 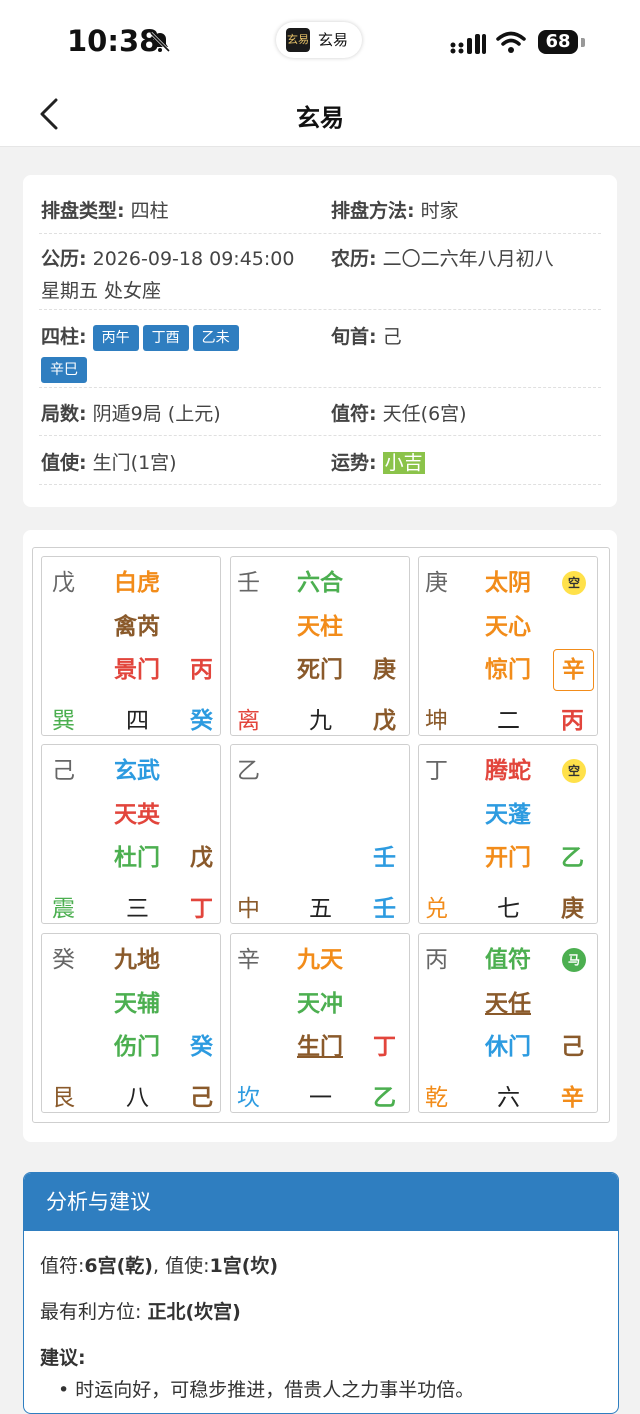 What do you see at coordinates (201, 909) in the screenshot?
I see `palace-earth-stem: 丁` at bounding box center [201, 909].